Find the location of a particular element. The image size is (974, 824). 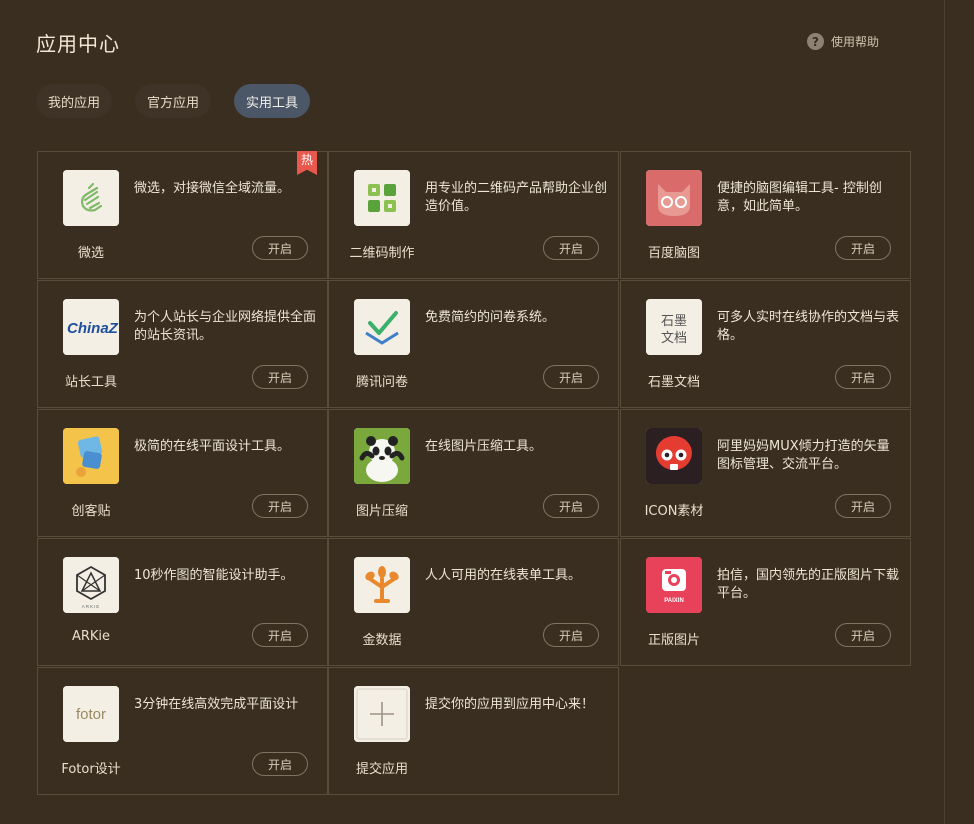

fotor-icon: fotor is located at coordinates (91, 714).